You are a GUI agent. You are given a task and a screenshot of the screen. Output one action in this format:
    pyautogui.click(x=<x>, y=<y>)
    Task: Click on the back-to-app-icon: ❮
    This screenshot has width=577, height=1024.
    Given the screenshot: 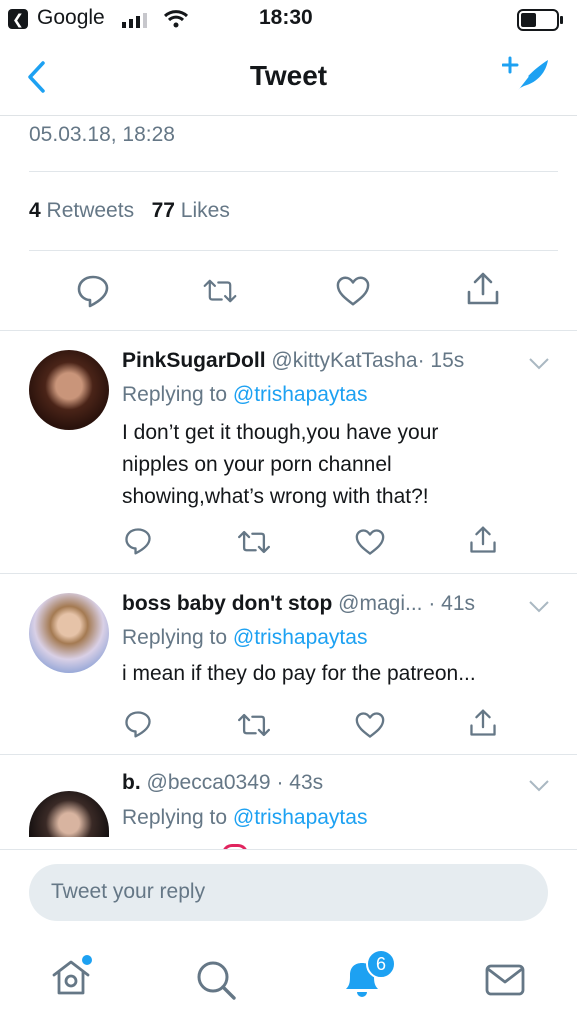 What is the action you would take?
    pyautogui.click(x=18, y=19)
    